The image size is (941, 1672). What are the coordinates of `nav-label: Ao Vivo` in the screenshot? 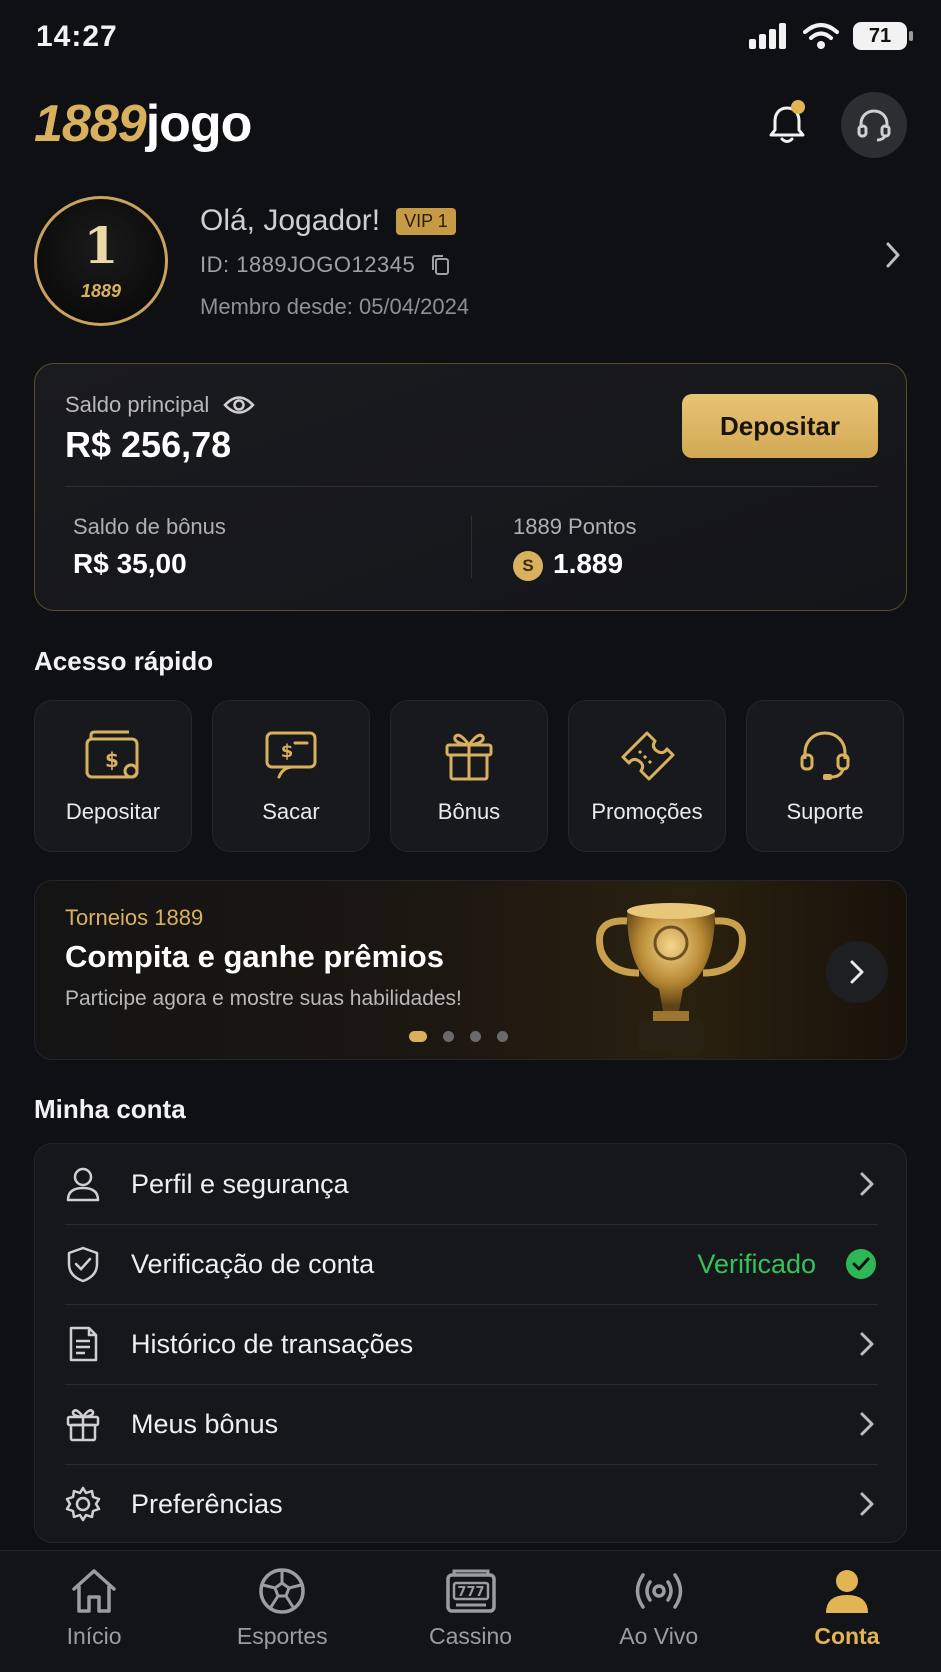 It's located at (659, 1636).